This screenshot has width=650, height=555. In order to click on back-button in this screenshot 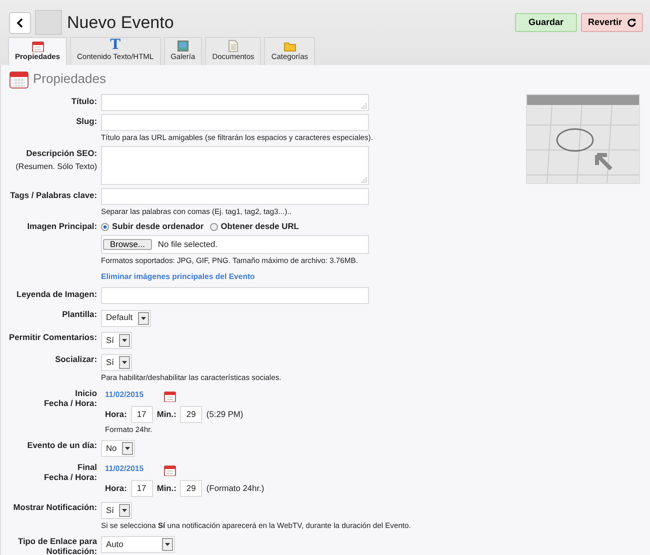, I will do `click(20, 23)`.